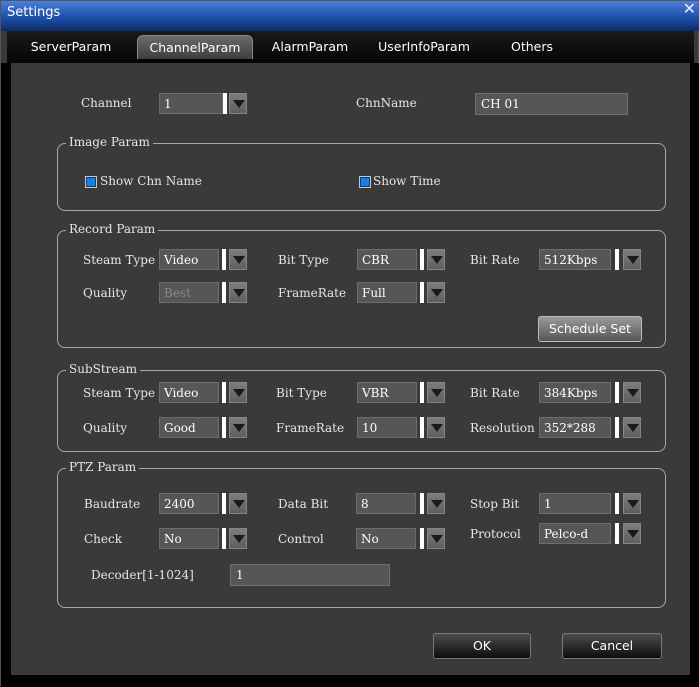  What do you see at coordinates (103, 369) in the screenshot?
I see `substream-title: SubStream` at bounding box center [103, 369].